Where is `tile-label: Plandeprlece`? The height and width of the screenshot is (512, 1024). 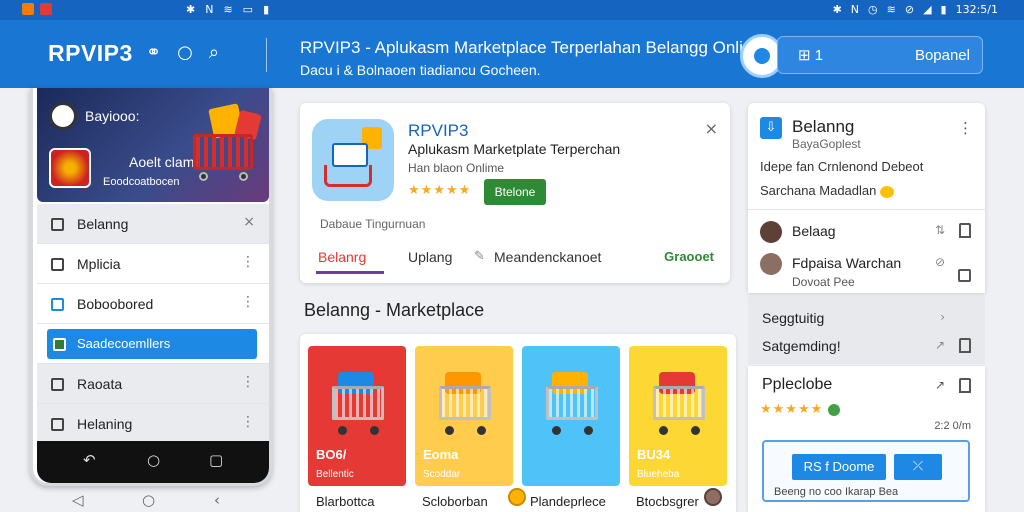
tile-label: Plandeprlece is located at coordinates (568, 501).